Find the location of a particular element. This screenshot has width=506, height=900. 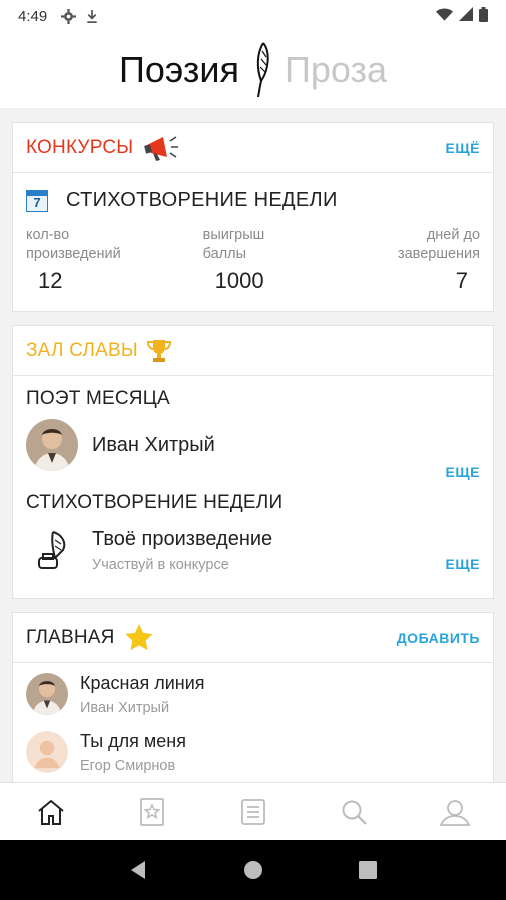

stat-days-value: 7 is located at coordinates (462, 280).